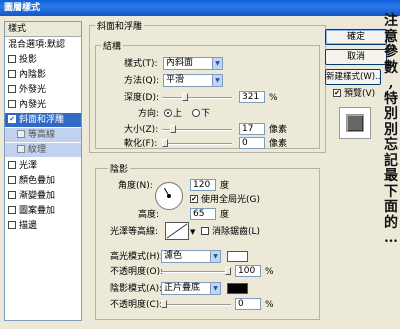 This screenshot has height=329, width=400. Describe the element at coordinates (391, 176) in the screenshot. I see `annotation-char: 最` at that location.